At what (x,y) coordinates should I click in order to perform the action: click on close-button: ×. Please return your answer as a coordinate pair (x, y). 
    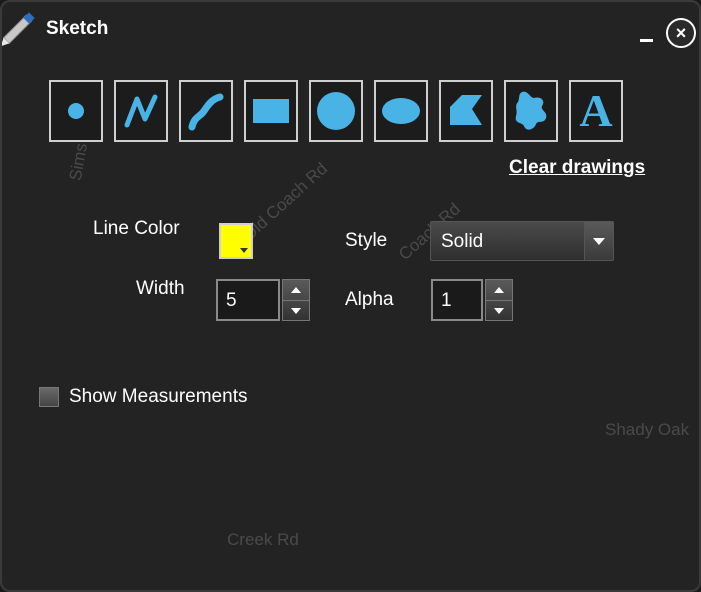
    Looking at the image, I should click on (681, 33).